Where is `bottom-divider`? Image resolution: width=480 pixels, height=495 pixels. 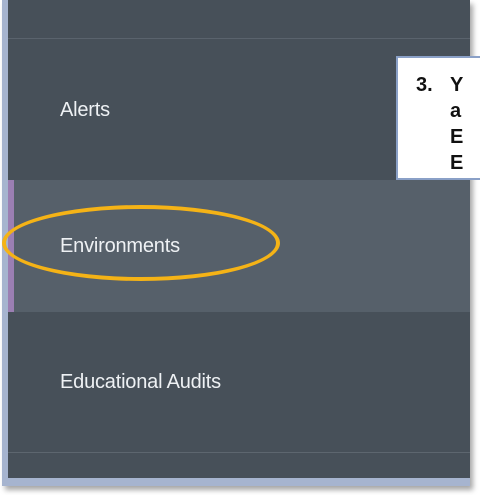
bottom-divider is located at coordinates (239, 452).